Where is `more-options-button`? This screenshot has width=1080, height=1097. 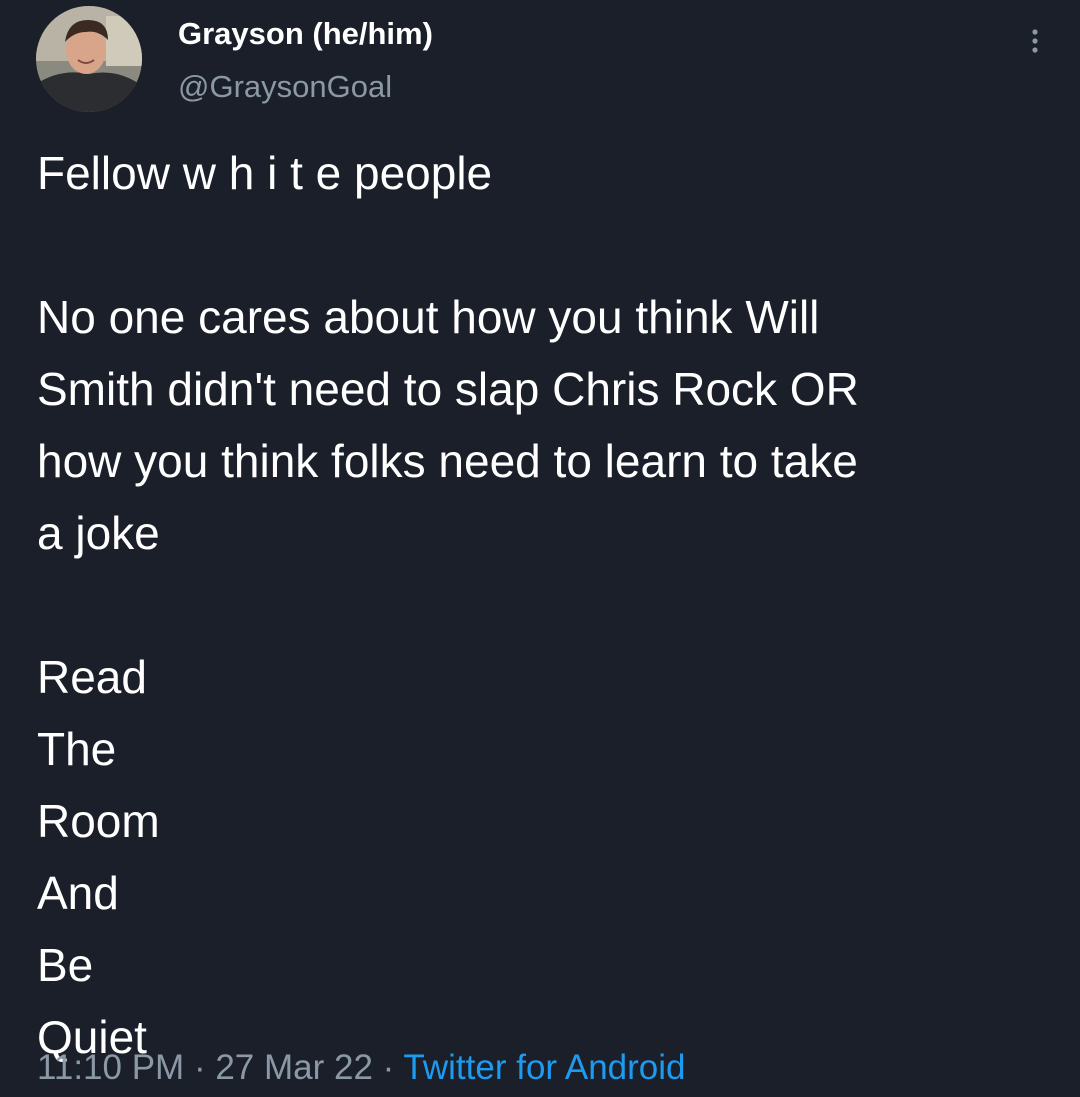
more-options-button is located at coordinates (1035, 41).